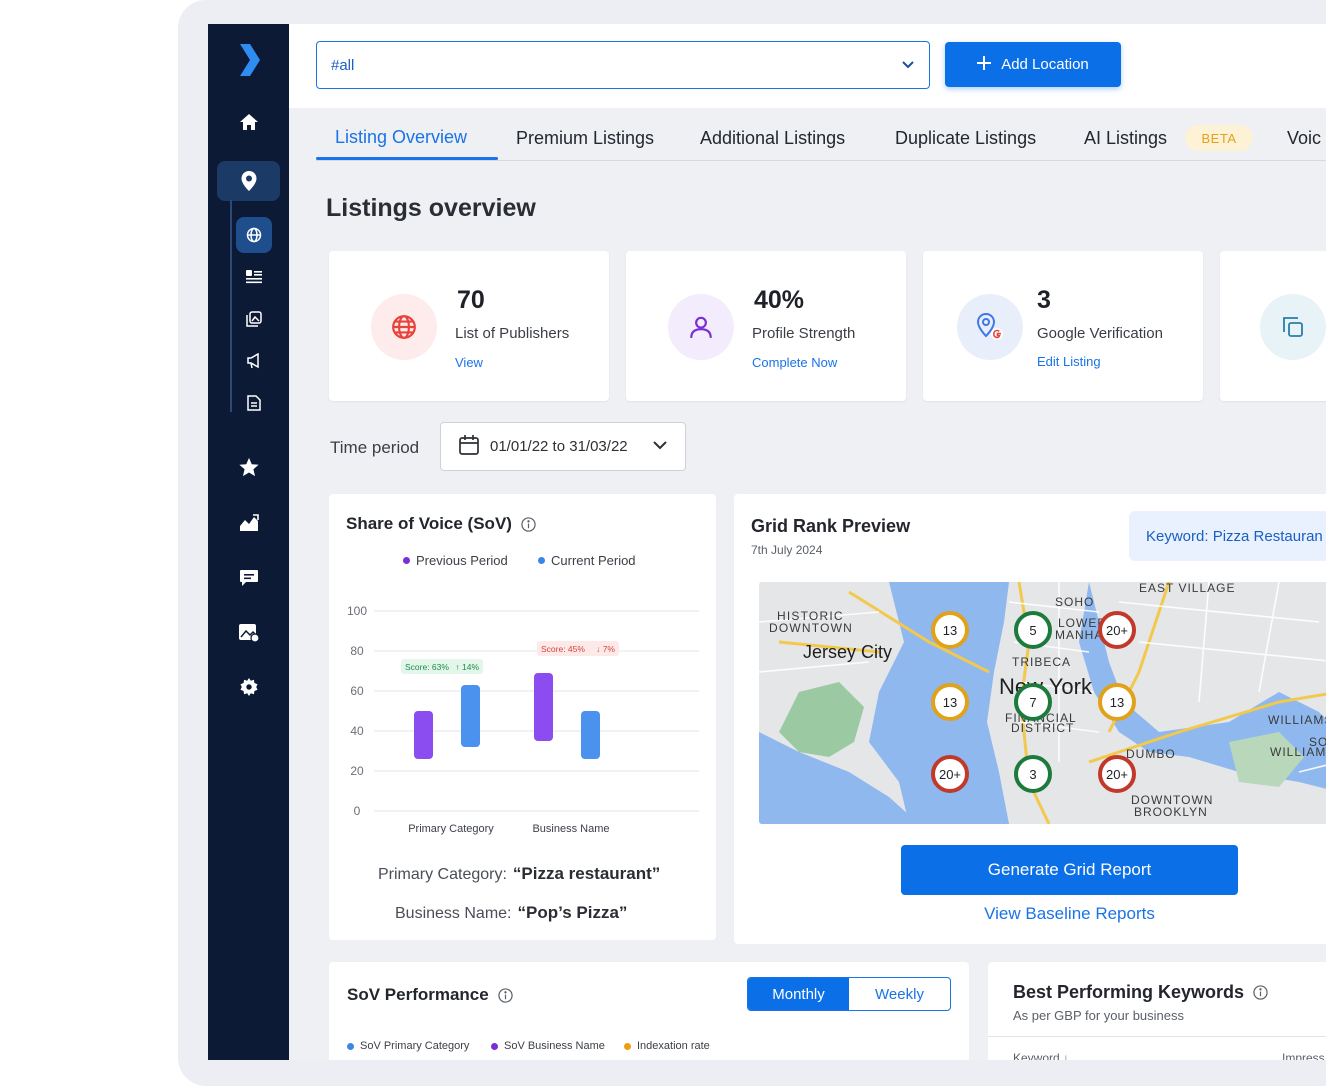 The image size is (1326, 1088). I want to click on keyword-pill: Keyword: Pizza Restauran, so click(1227, 536).